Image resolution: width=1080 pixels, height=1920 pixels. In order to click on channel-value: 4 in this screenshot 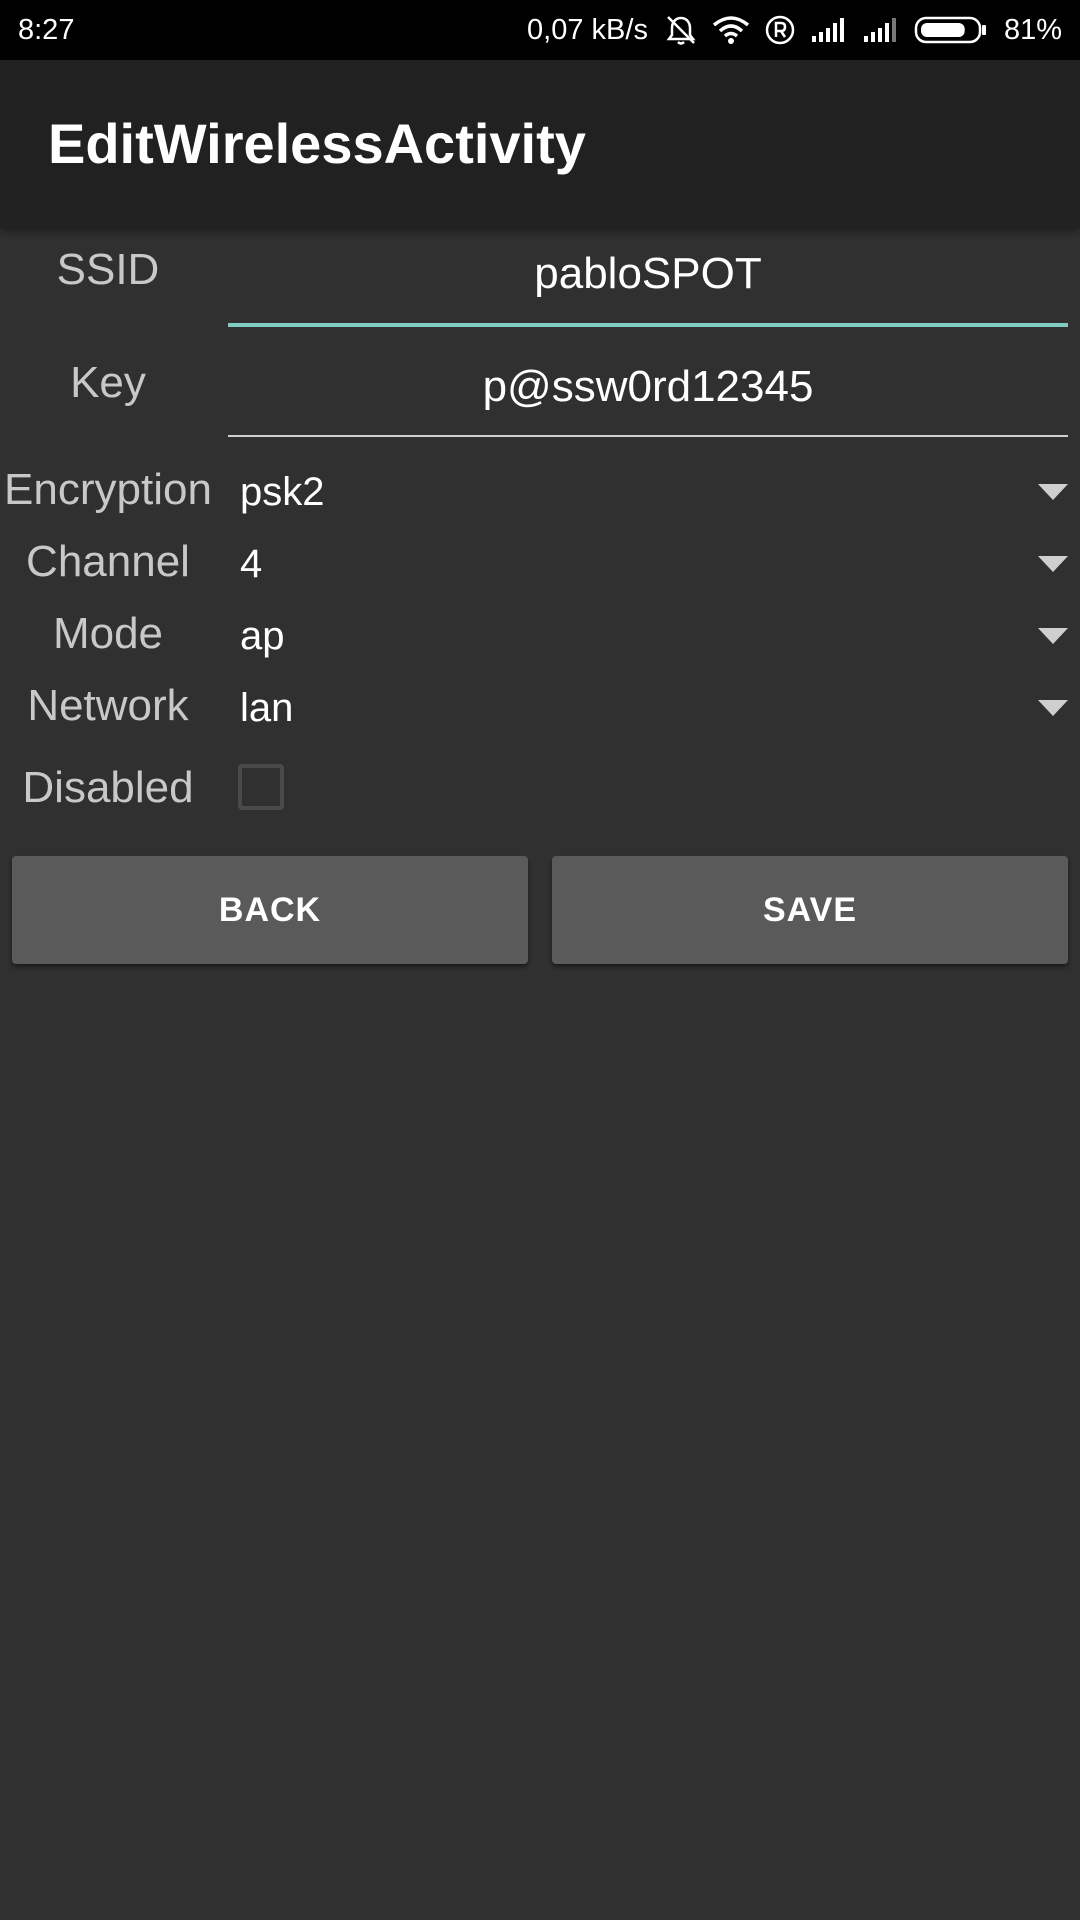, I will do `click(251, 564)`.